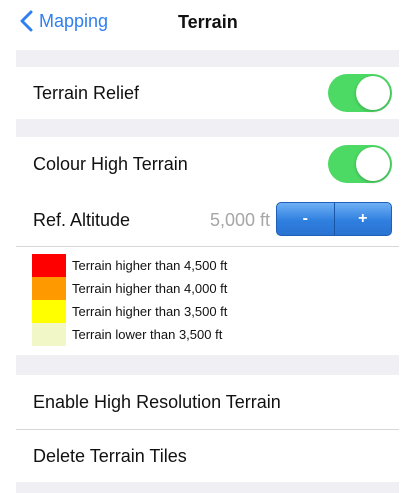  I want to click on back-button: Mapping, so click(64, 21).